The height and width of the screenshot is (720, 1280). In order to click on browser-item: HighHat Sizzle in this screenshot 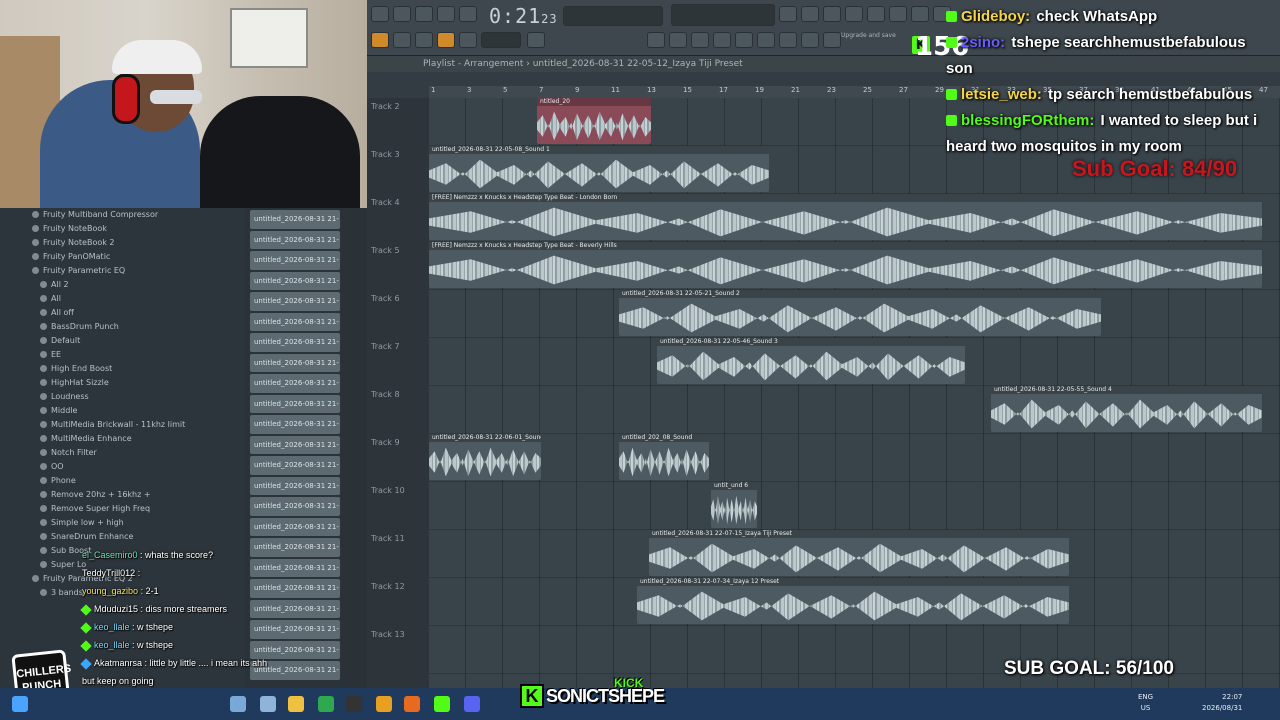, I will do `click(123, 383)`.